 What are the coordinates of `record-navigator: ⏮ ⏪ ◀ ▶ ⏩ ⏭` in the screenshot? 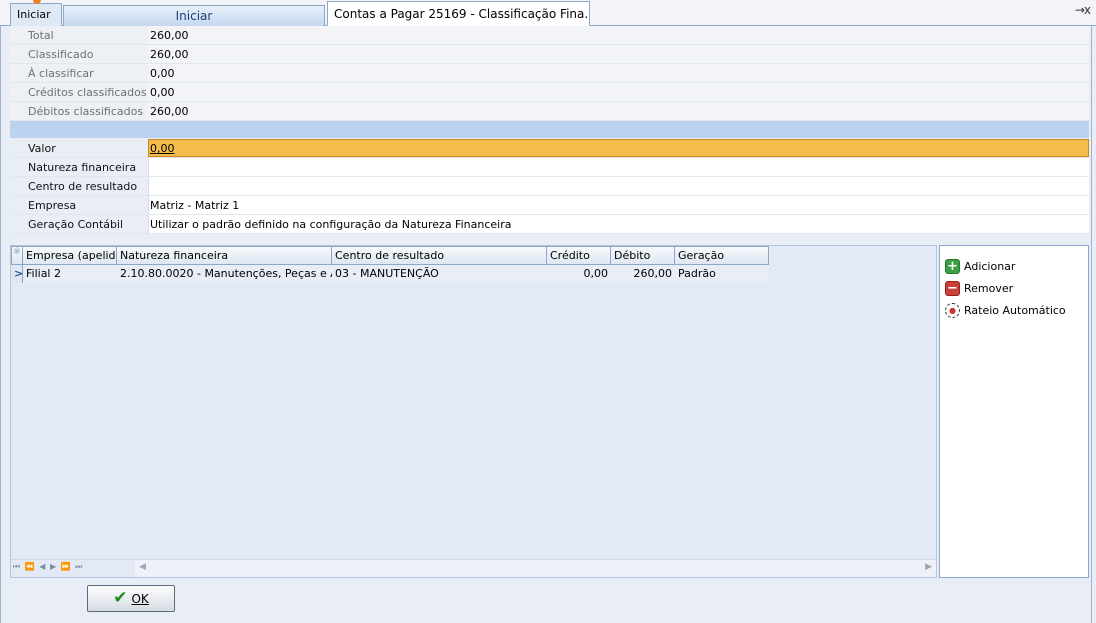 It's located at (48, 567).